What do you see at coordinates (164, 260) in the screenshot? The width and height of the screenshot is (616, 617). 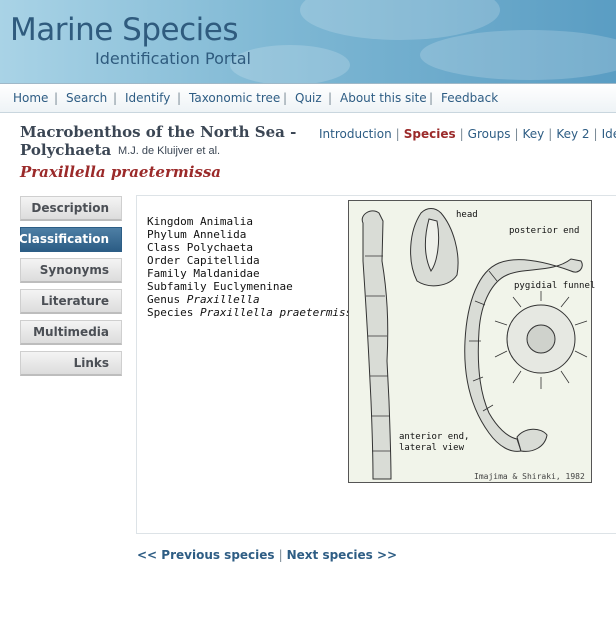 I see `rank-label: Order` at bounding box center [164, 260].